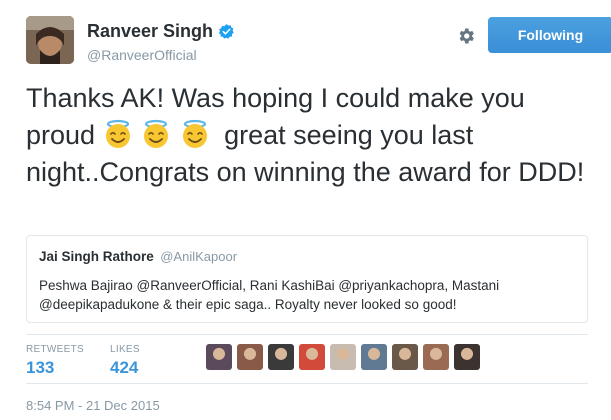  What do you see at coordinates (93, 405) in the screenshot?
I see `tweet-timestamp: 8:54 PM - 21 Dec 2015` at bounding box center [93, 405].